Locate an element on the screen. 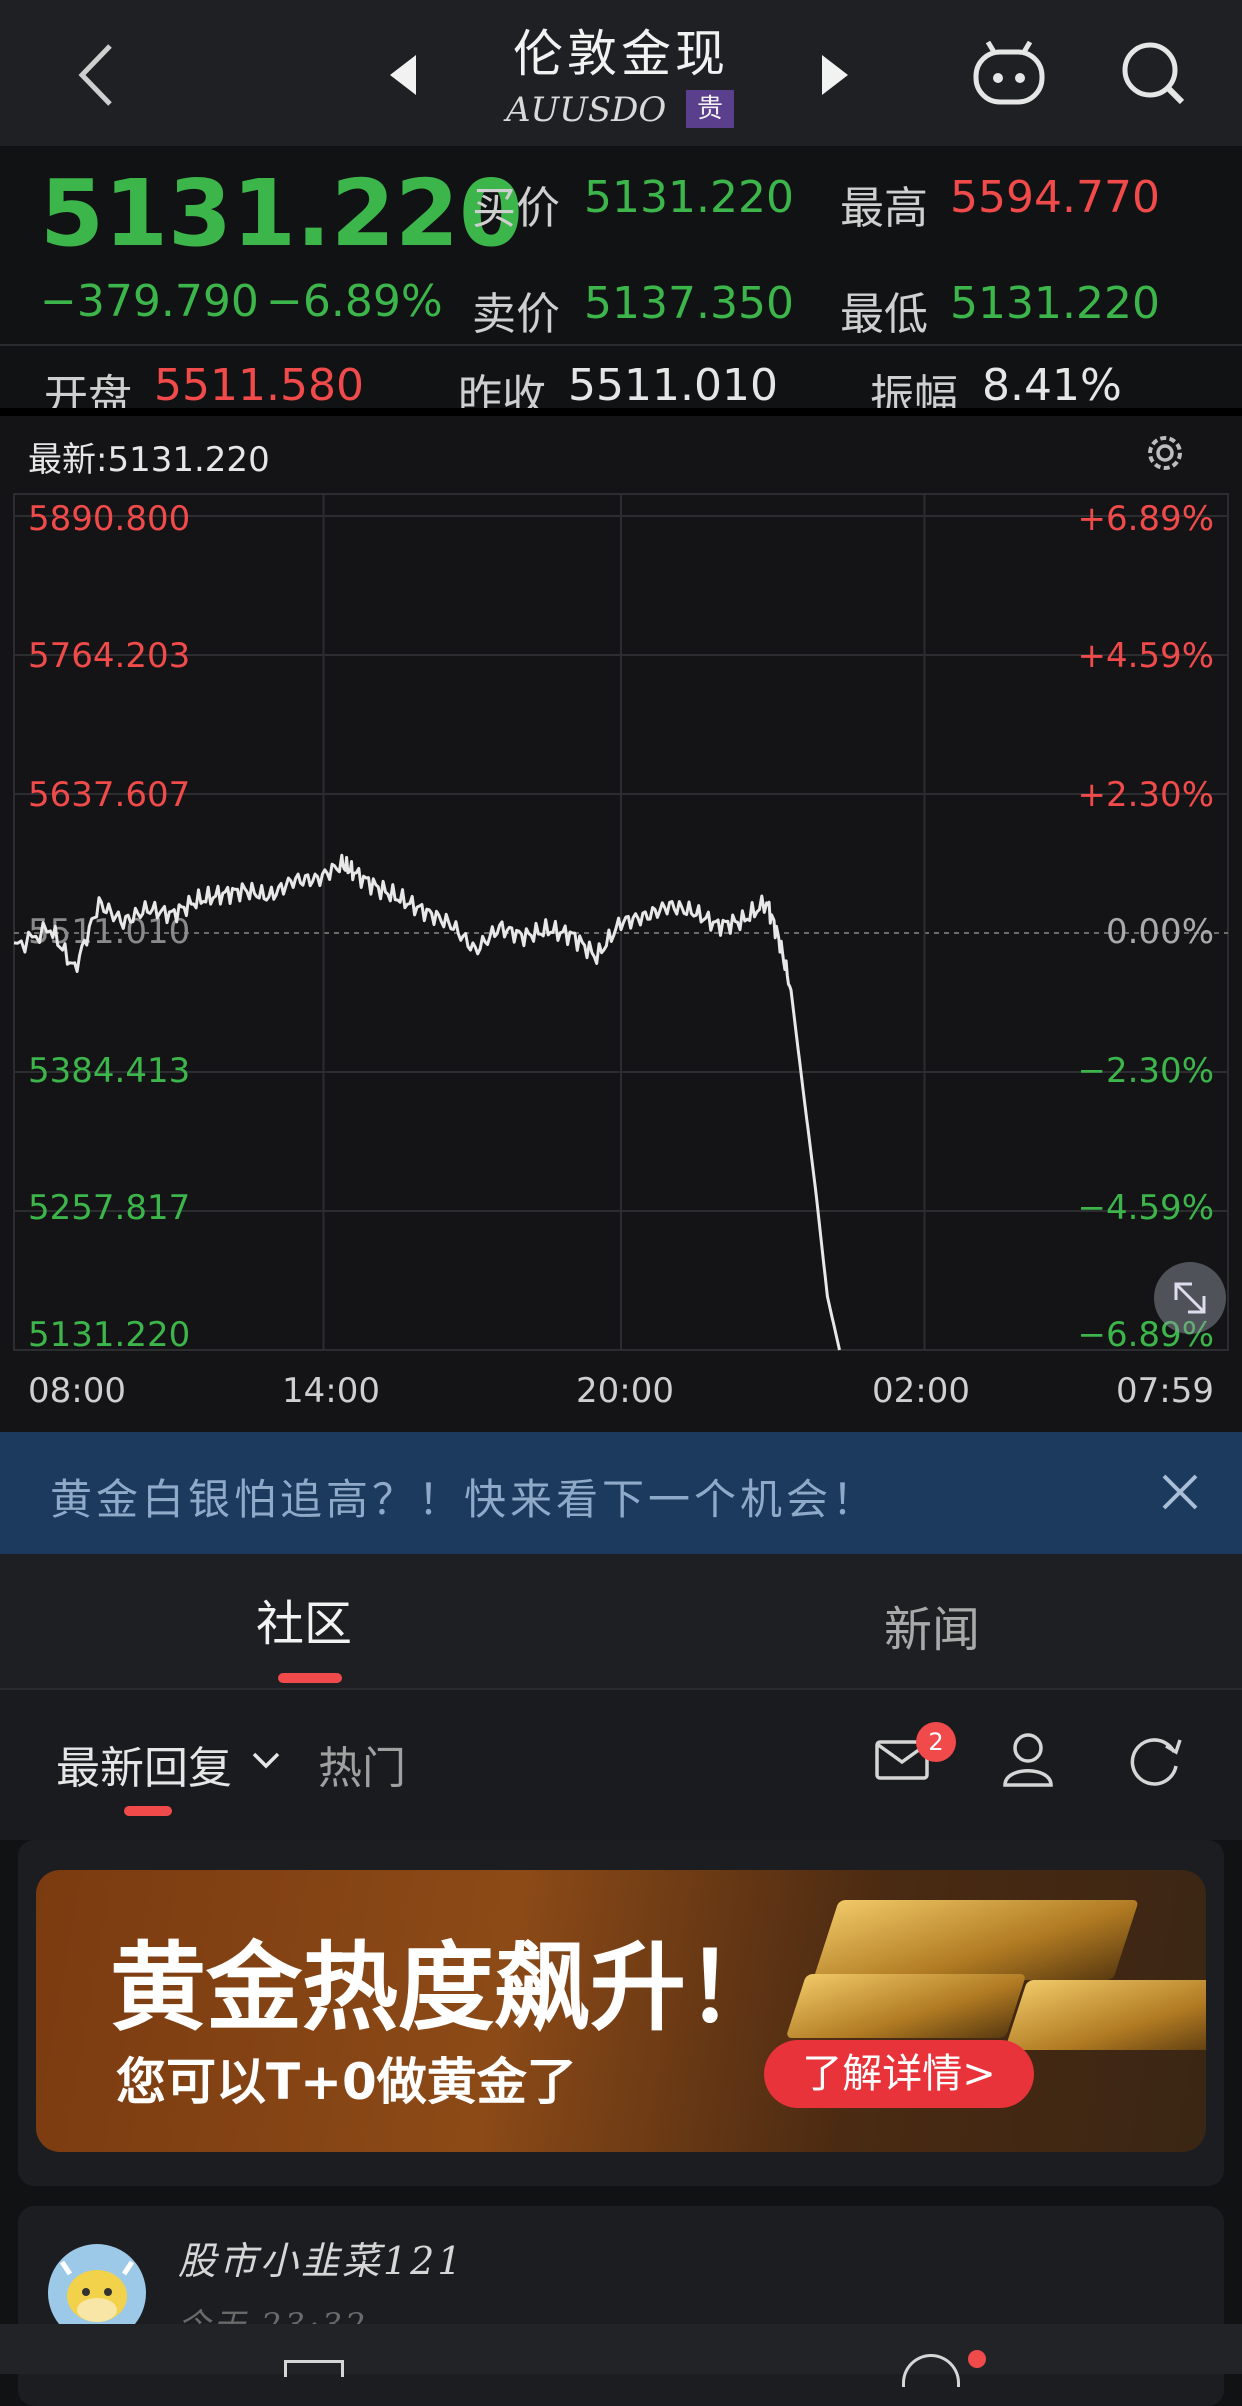  y-tick-label-left: 5637.607 is located at coordinates (109, 795).